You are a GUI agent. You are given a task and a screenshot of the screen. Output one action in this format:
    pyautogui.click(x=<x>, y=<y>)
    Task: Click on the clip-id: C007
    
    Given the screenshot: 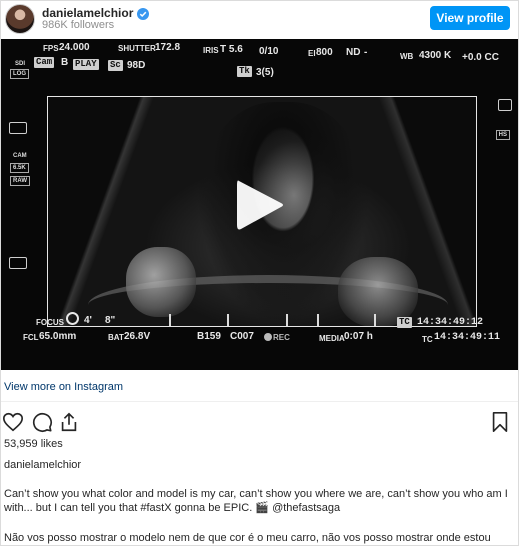 What is the action you would take?
    pyautogui.click(x=242, y=336)
    